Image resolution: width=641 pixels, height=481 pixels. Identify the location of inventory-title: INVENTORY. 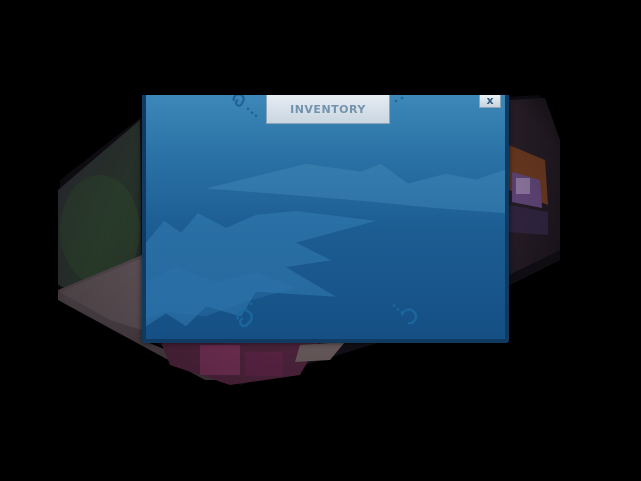
(328, 109).